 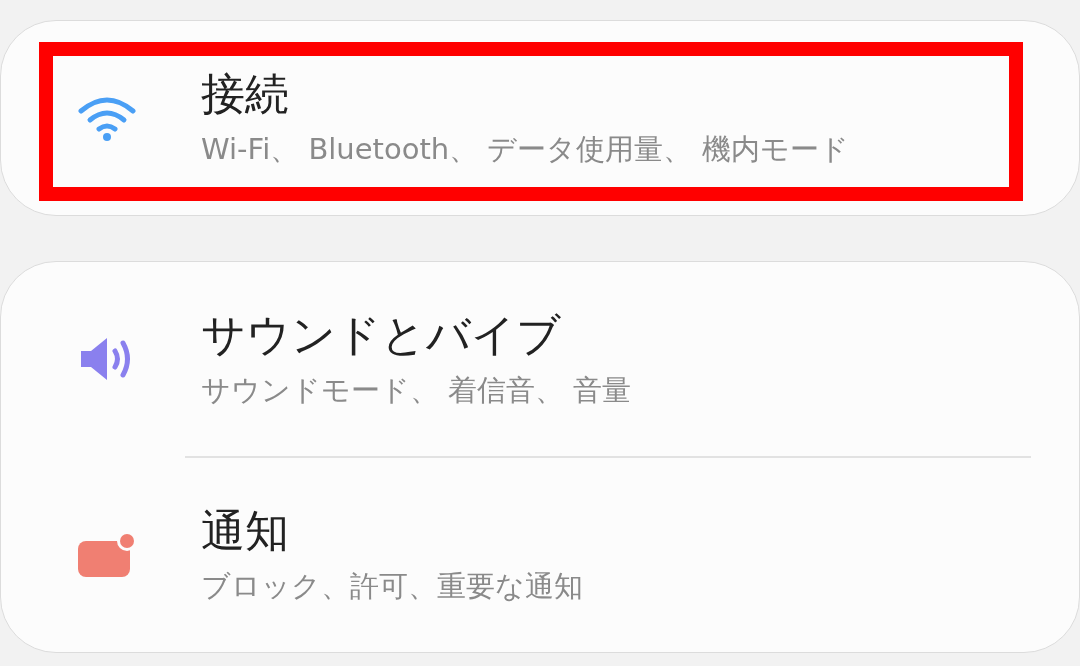 What do you see at coordinates (245, 94) in the screenshot?
I see `item-title: 接続` at bounding box center [245, 94].